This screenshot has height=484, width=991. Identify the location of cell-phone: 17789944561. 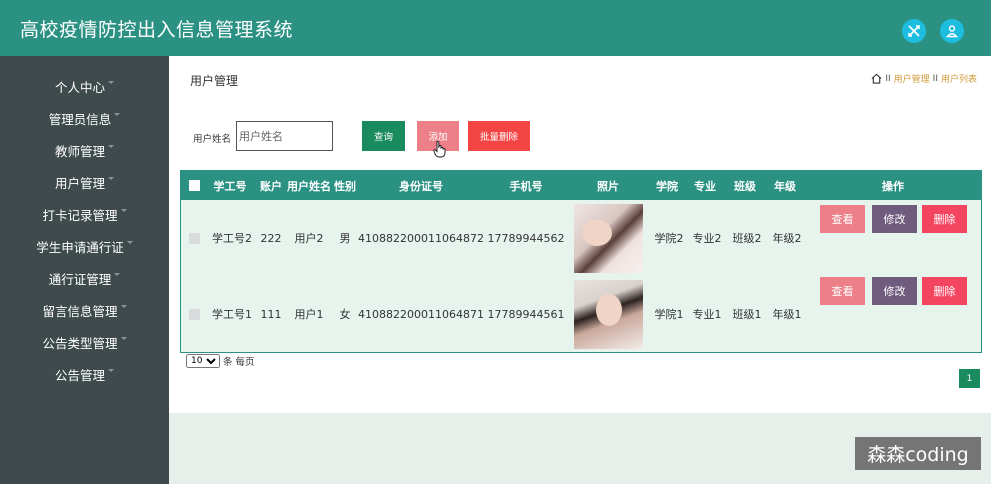
(526, 314).